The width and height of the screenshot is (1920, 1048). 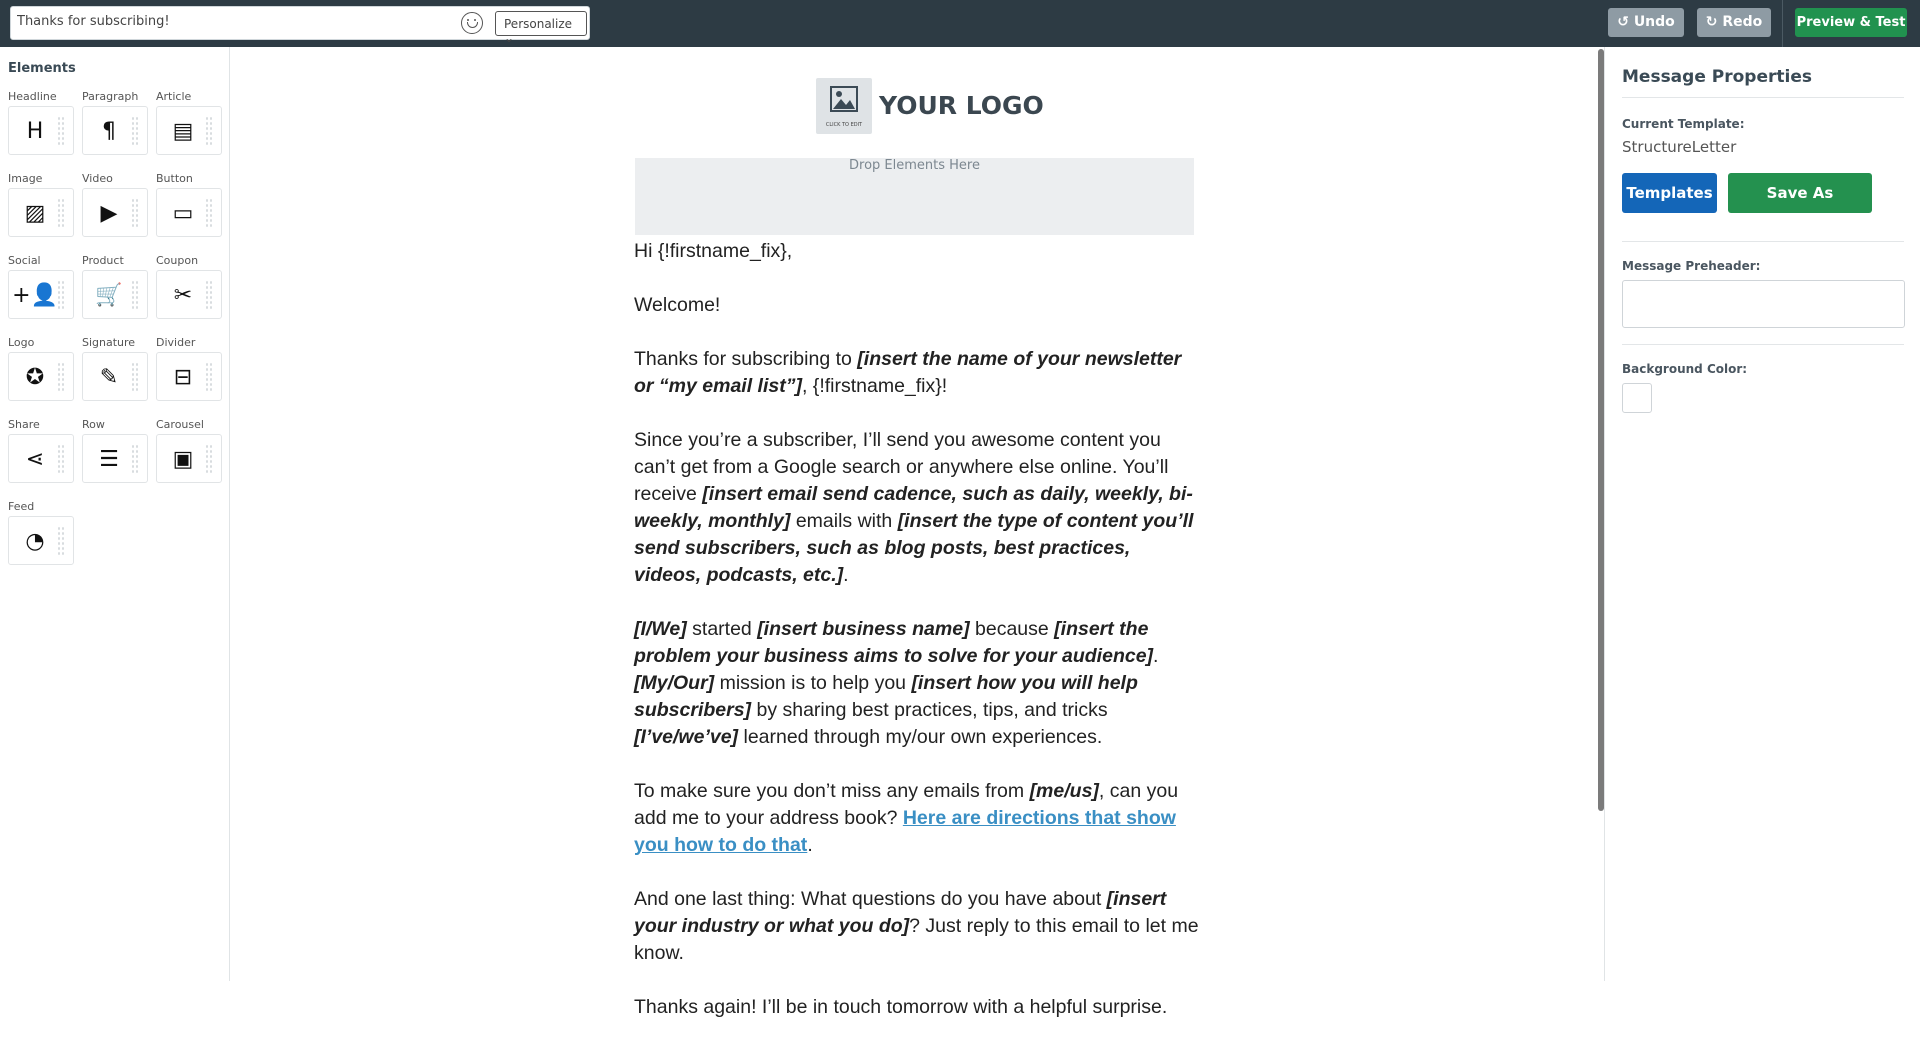 What do you see at coordinates (917, 305) in the screenshot?
I see `email-paragraph: Welcome!` at bounding box center [917, 305].